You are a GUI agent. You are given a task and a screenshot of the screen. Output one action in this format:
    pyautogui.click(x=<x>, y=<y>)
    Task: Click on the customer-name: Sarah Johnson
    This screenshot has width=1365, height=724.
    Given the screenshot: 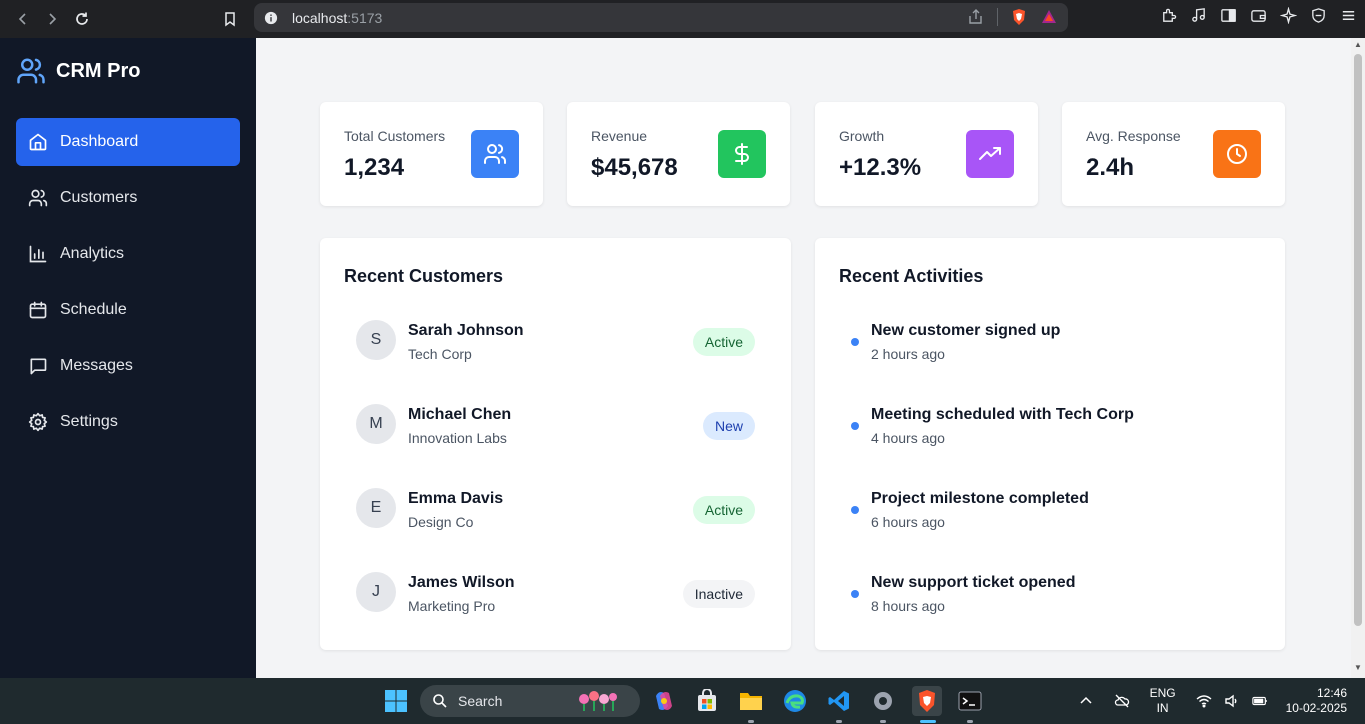 What is the action you would take?
    pyautogui.click(x=466, y=330)
    